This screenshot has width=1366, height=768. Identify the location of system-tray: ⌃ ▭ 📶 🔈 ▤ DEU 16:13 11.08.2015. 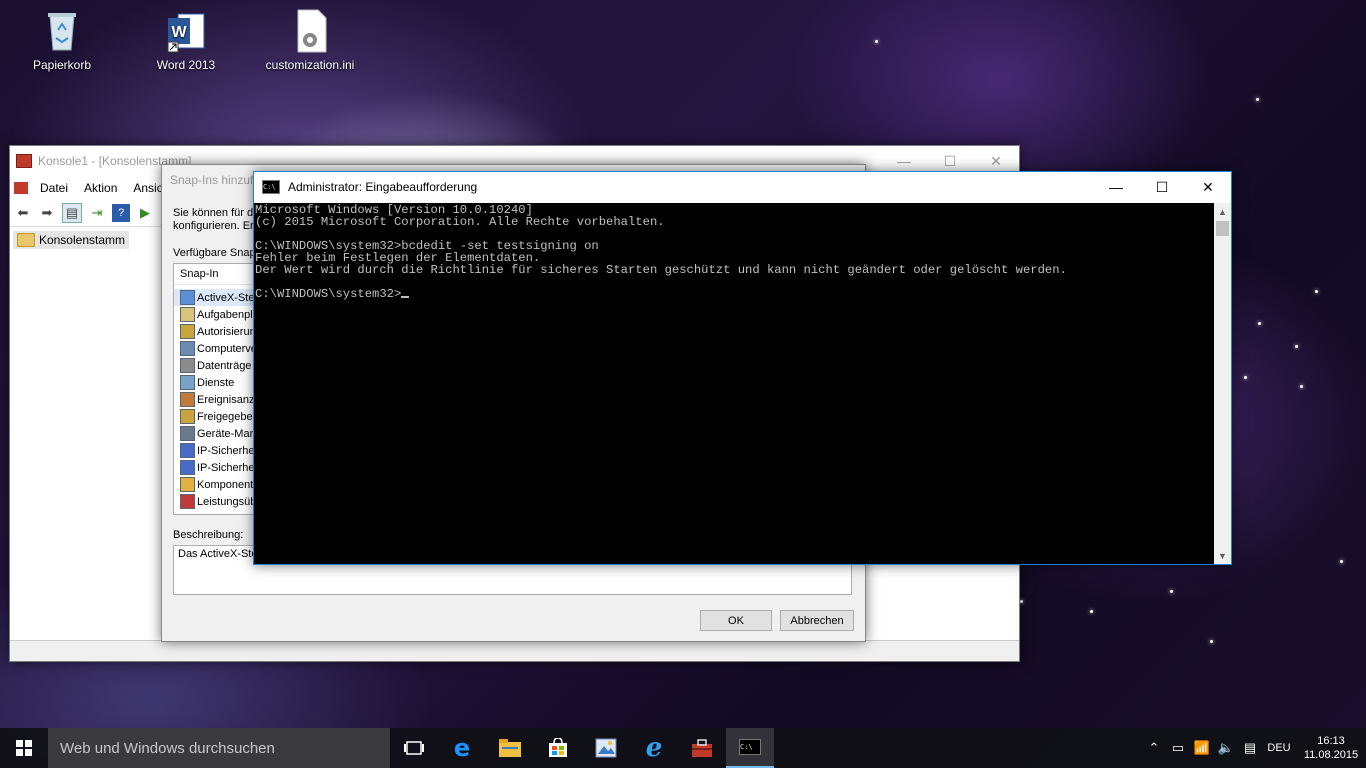
(1254, 748).